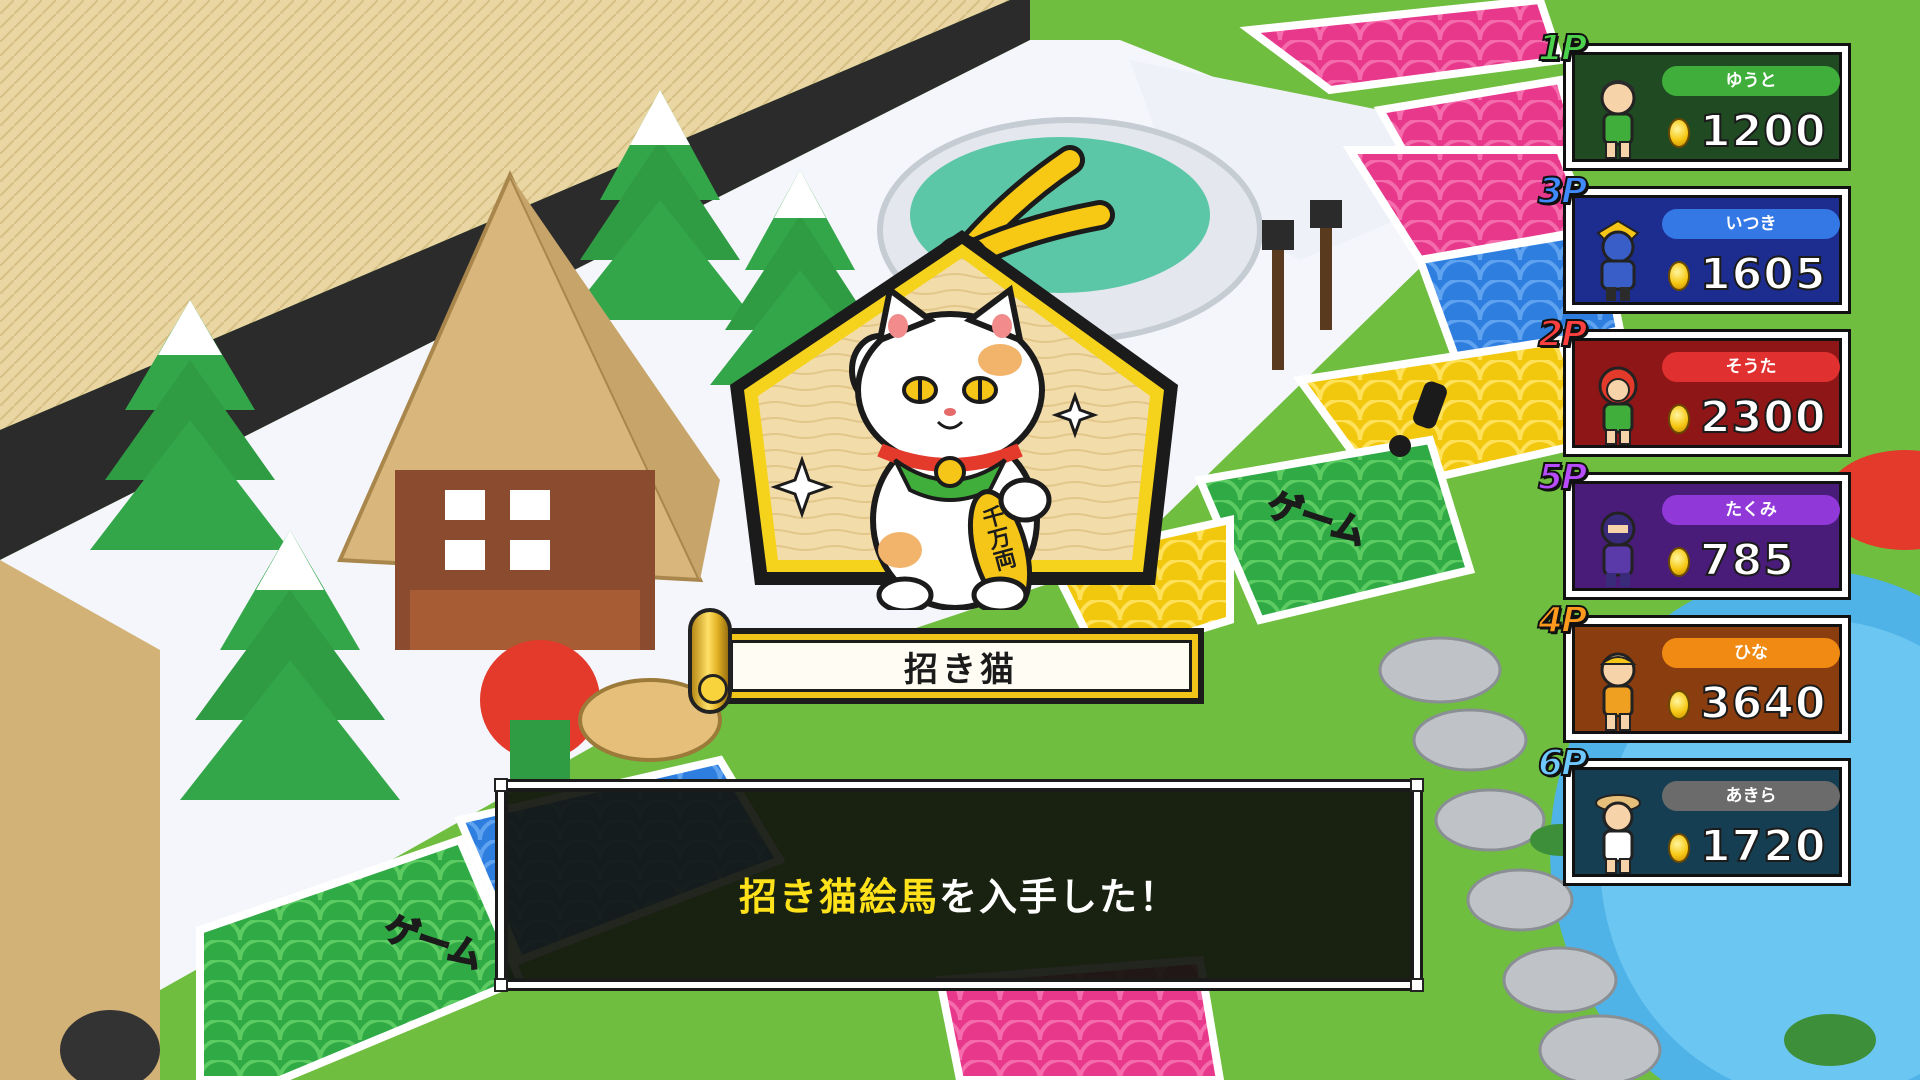  I want to click on player-name: ひな, so click(1751, 653).